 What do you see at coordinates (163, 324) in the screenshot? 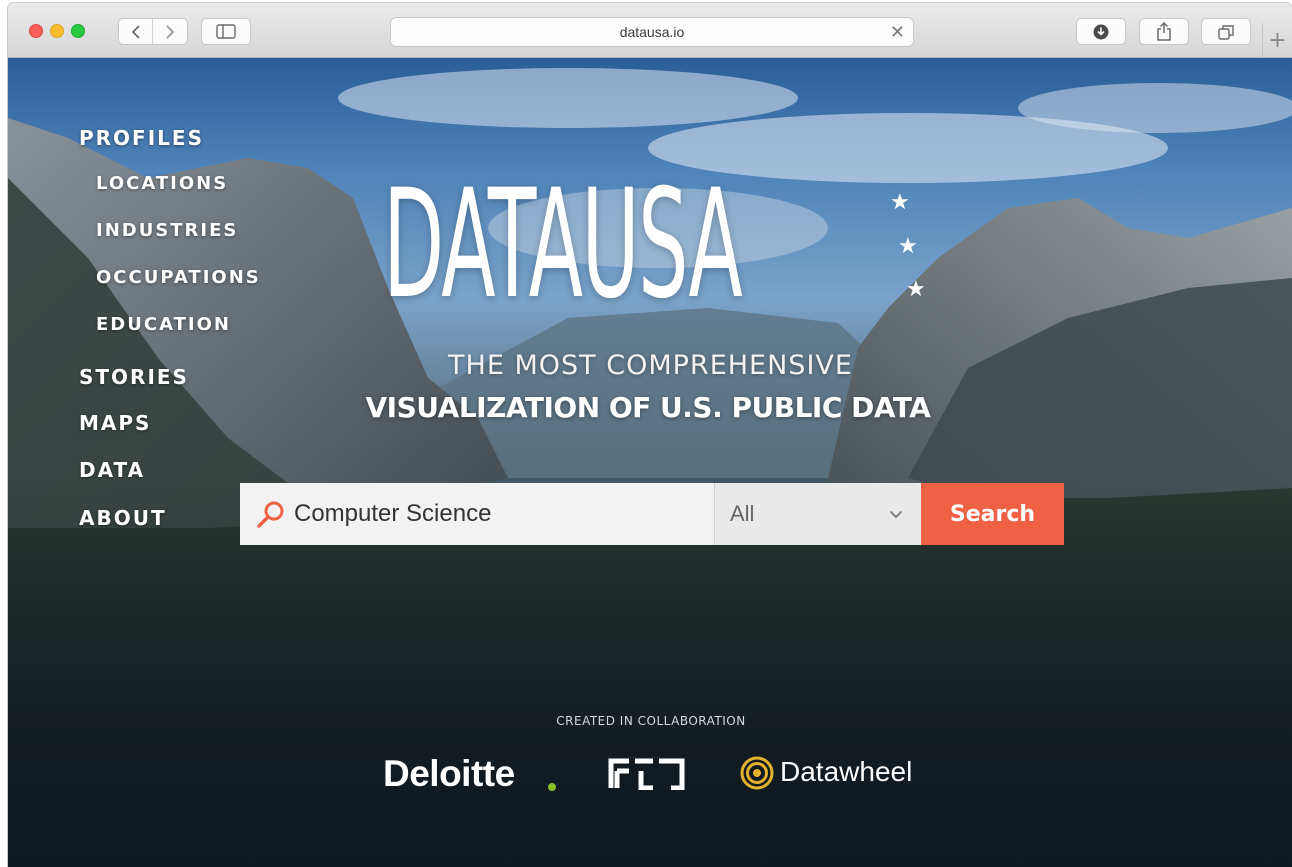
I see `nav-education: EDUCATION` at bounding box center [163, 324].